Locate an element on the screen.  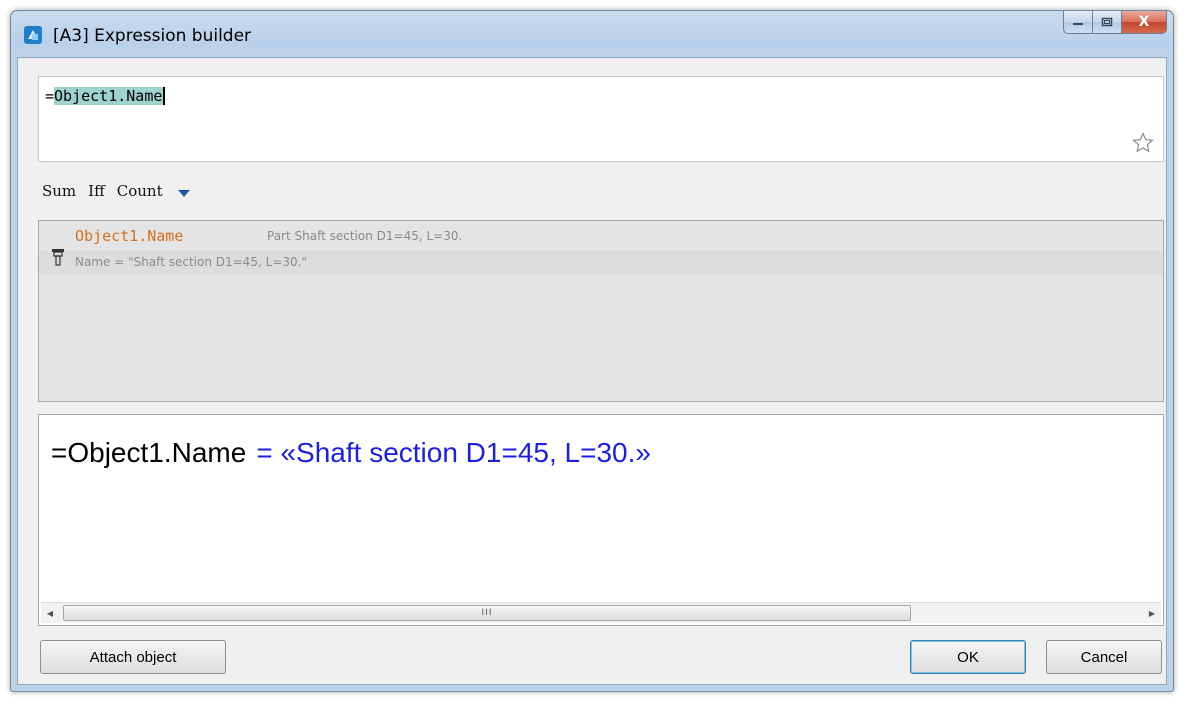
preview-result: = «Shaft section D1=45, L=30.» is located at coordinates (453, 452).